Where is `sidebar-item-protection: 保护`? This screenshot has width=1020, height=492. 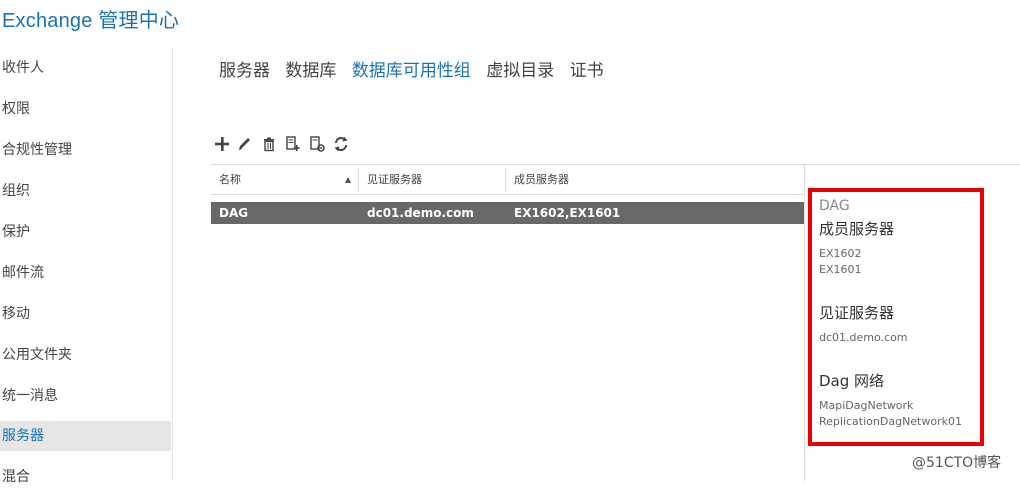 sidebar-item-protection: 保护 is located at coordinates (85, 232).